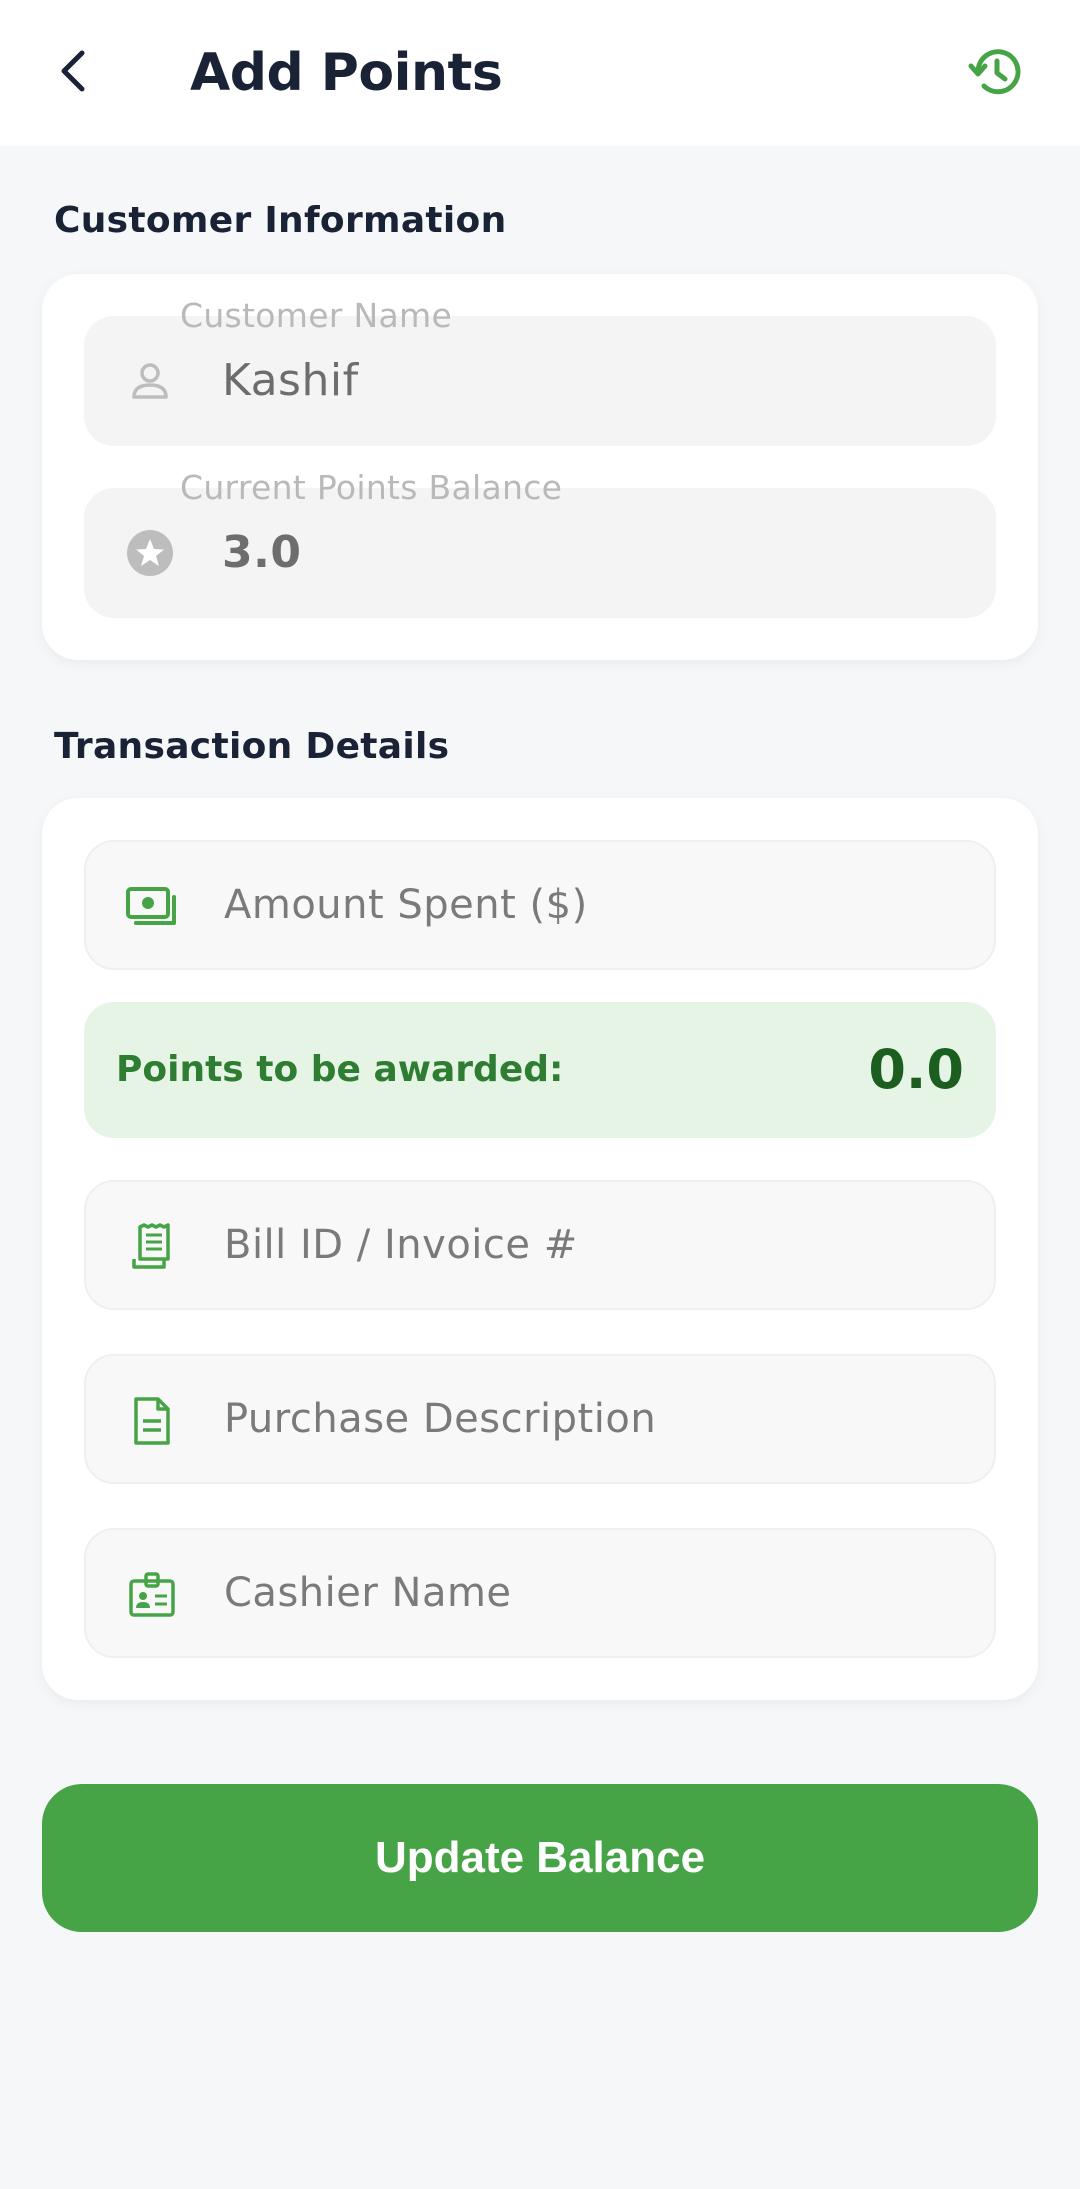  I want to click on amount-spent-input, so click(594, 905).